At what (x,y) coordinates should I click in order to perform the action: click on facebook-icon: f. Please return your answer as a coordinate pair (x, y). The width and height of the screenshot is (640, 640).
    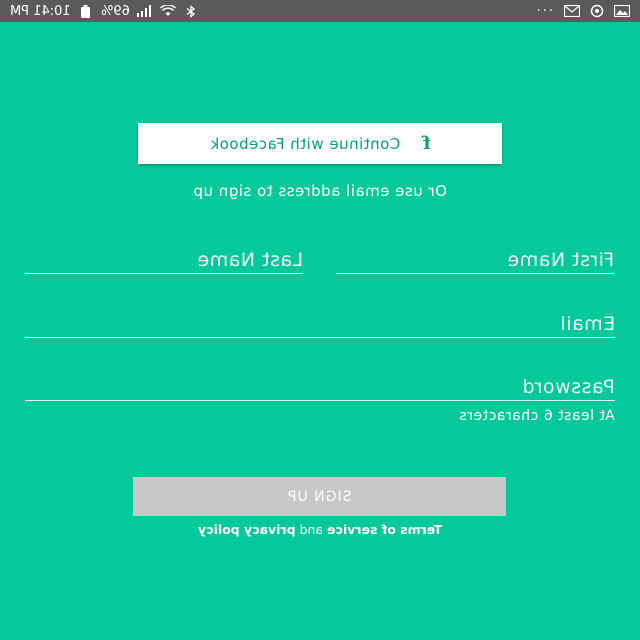
    Looking at the image, I should click on (426, 143).